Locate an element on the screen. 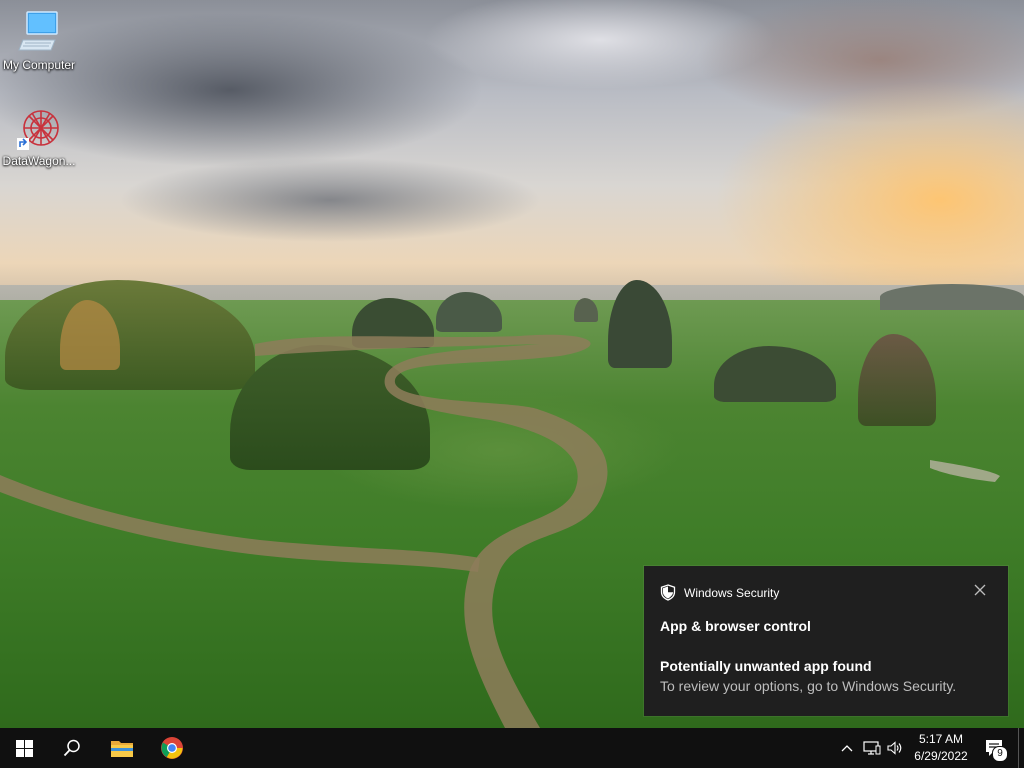 The width and height of the screenshot is (1024, 768). search-icon is located at coordinates (71, 748).